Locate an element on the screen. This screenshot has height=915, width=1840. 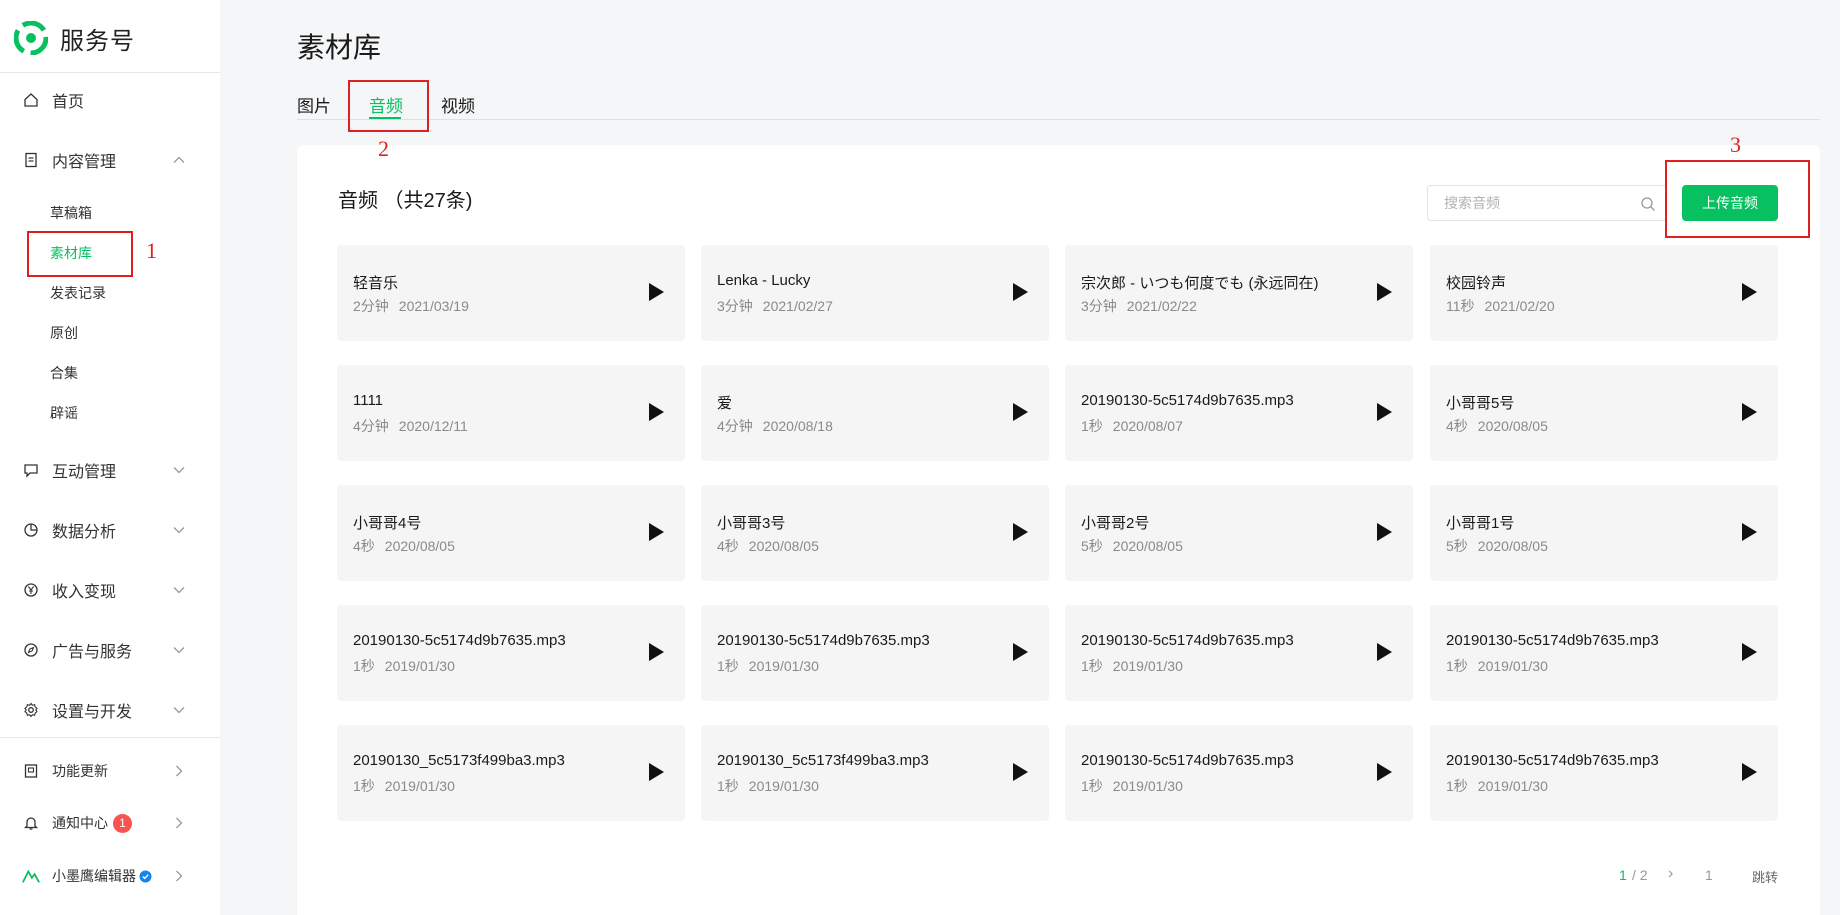
search-input is located at coordinates (1539, 203).